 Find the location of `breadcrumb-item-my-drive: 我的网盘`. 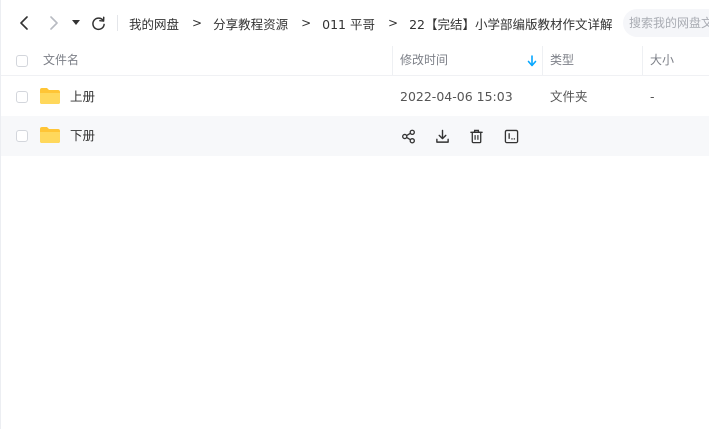

breadcrumb-item-my-drive: 我的网盘 is located at coordinates (154, 23).